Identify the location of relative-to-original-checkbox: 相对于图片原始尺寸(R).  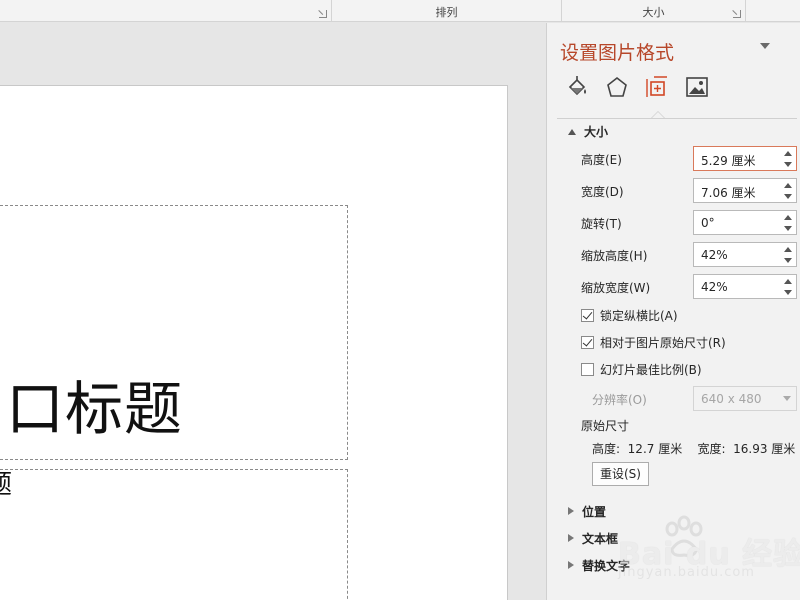
(653, 342).